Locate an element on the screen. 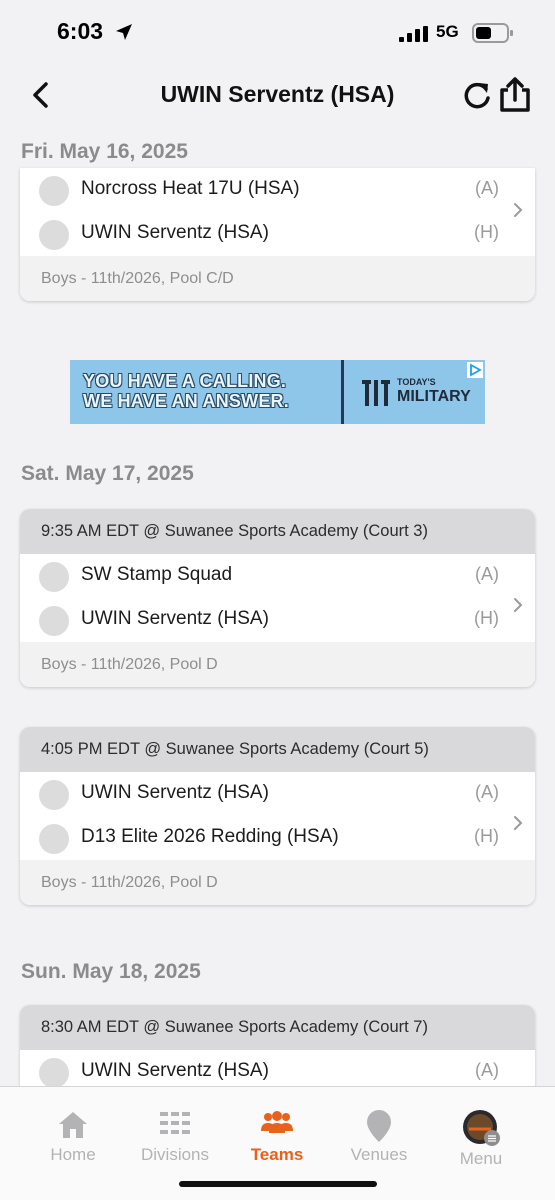  ad-brand-big: MILITARY is located at coordinates (434, 396).